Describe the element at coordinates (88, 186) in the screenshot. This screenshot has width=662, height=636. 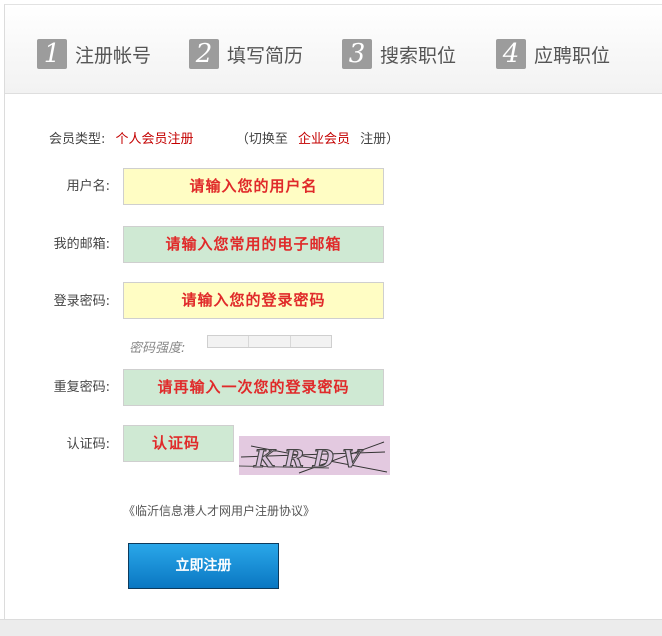
I see `username-label: 用户名:` at that location.